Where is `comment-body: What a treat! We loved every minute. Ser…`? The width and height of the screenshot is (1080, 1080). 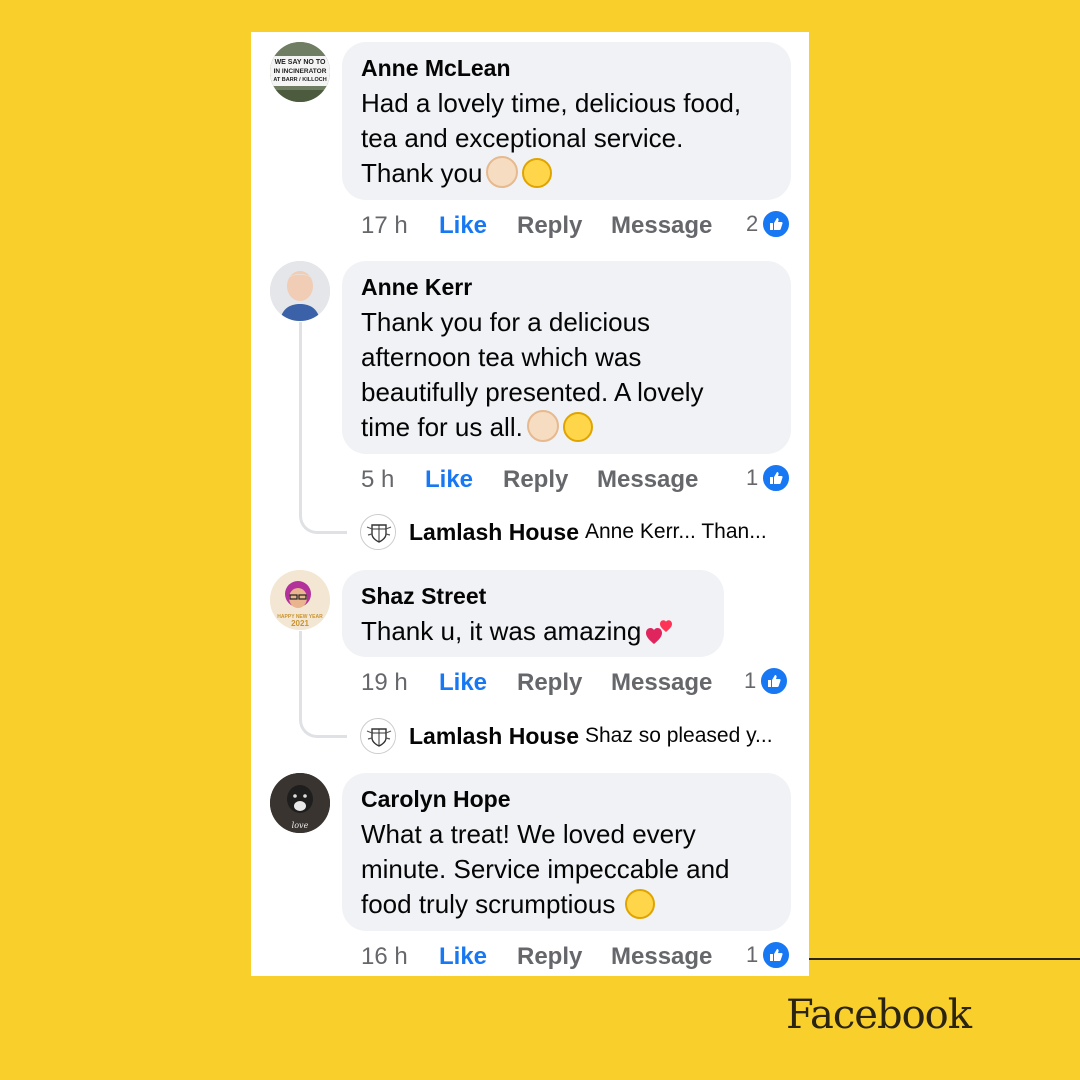
comment-body: What a treat! We loved every minute. Ser… is located at coordinates (545, 869).